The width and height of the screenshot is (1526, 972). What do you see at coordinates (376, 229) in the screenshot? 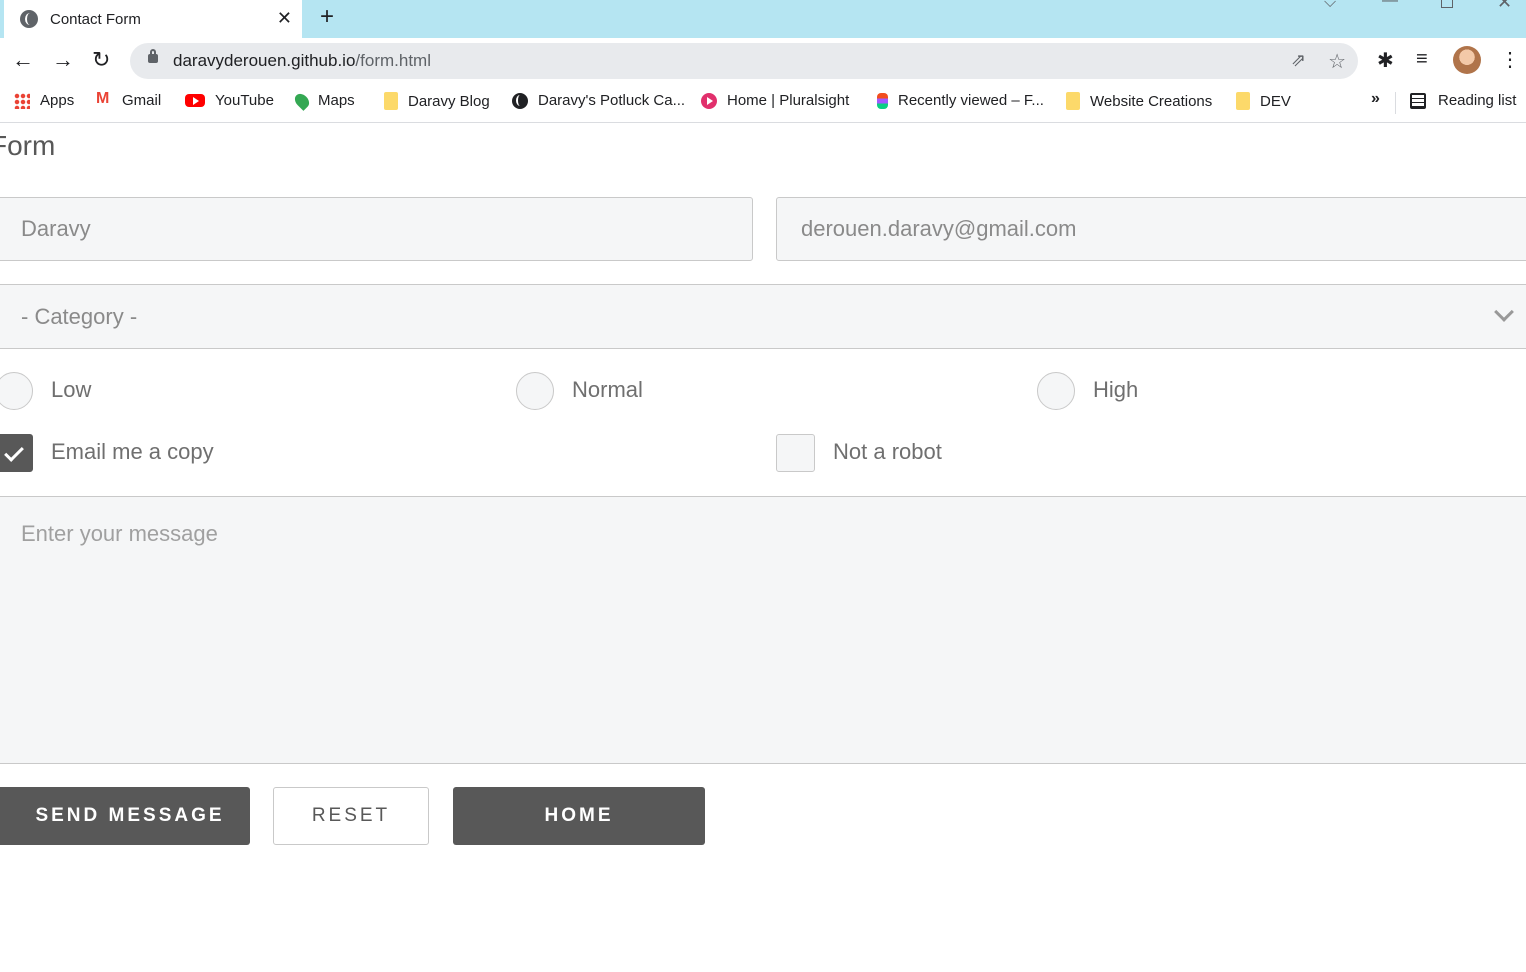
I see `name-field: Daravy` at bounding box center [376, 229].